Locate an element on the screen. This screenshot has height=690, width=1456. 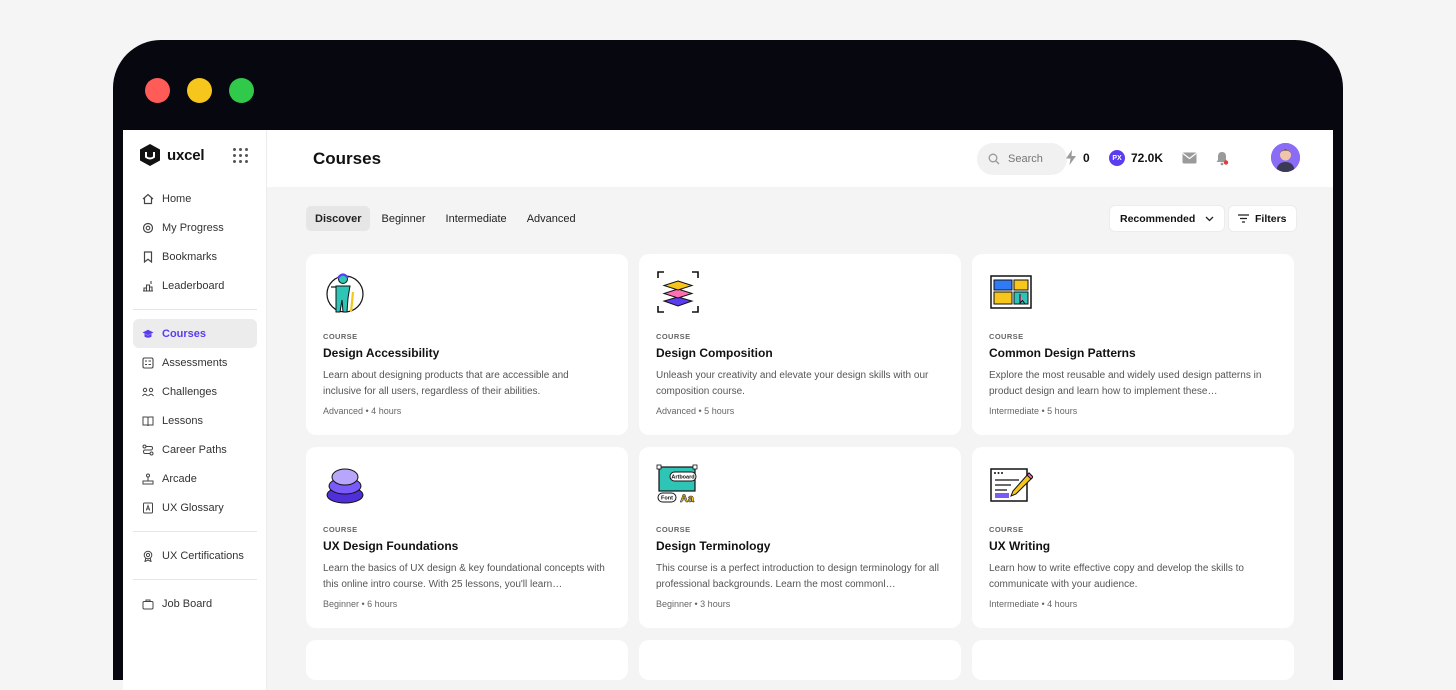
sidebar-item-label: Arcade is located at coordinates (179, 478).